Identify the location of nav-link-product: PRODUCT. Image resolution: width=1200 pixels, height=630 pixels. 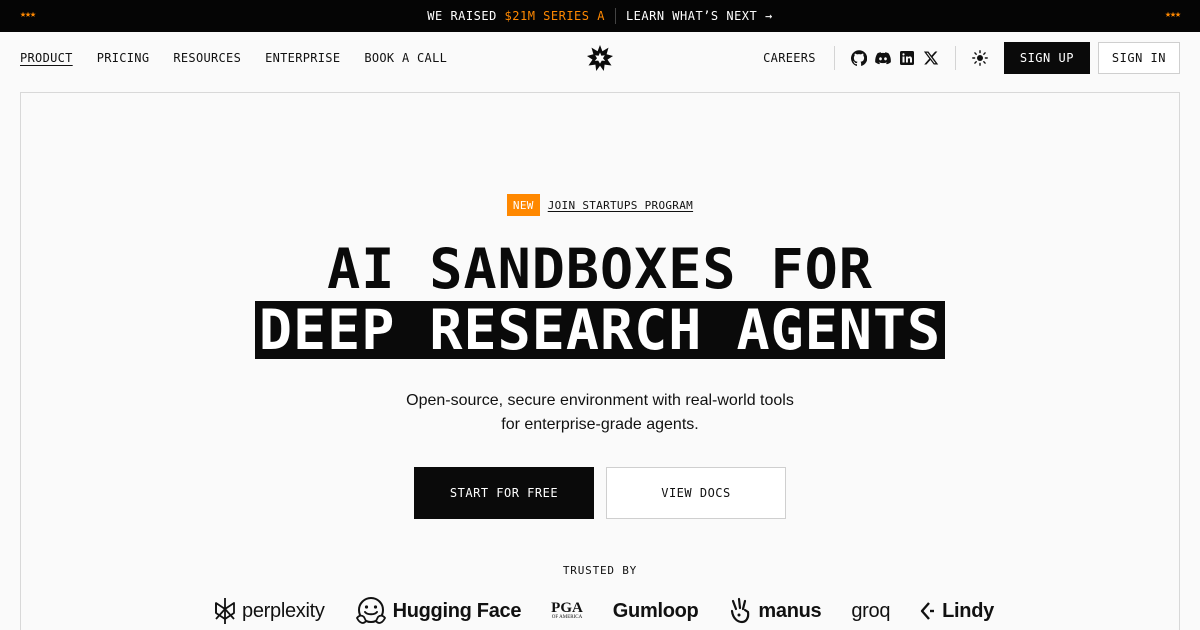
(46, 58).